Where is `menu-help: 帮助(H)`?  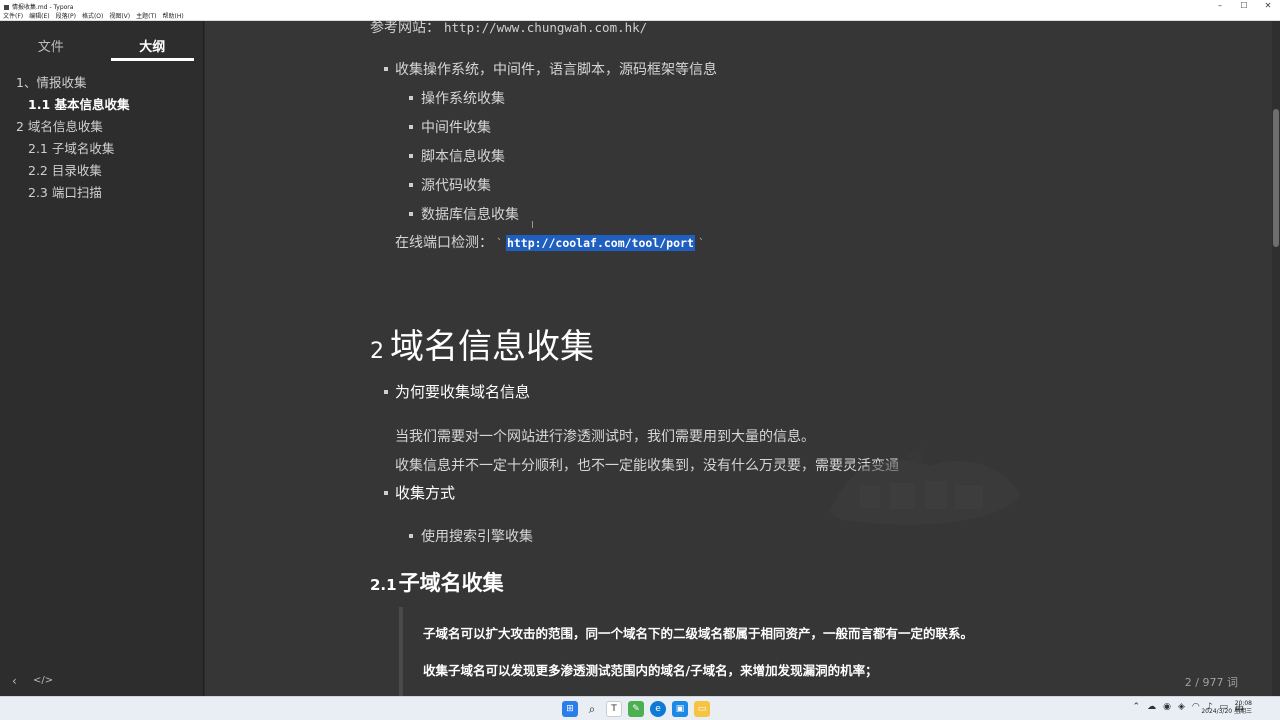
menu-help: 帮助(H) is located at coordinates (173, 16).